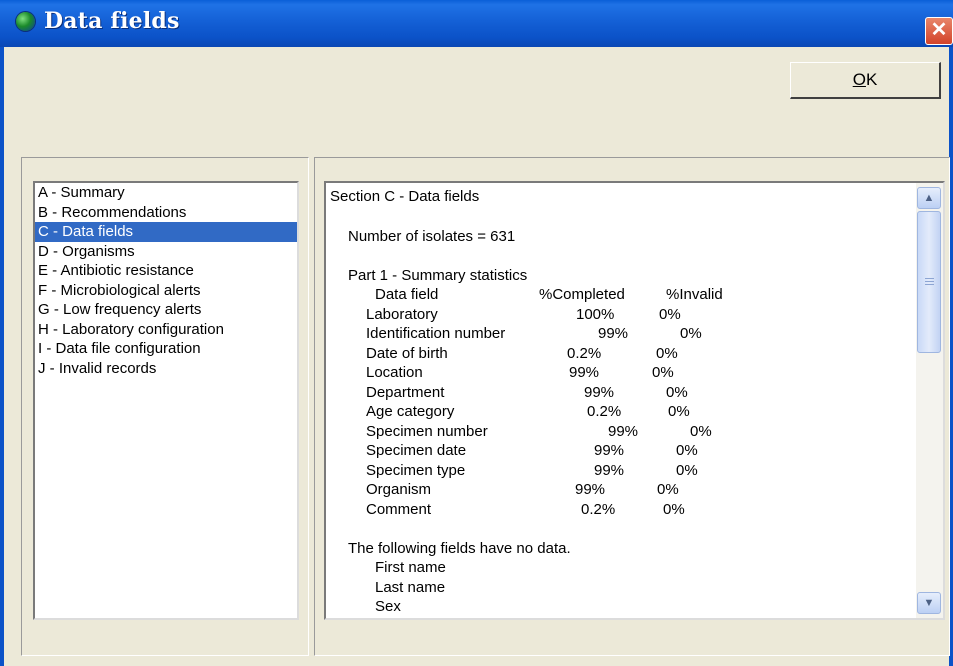  What do you see at coordinates (438, 275) in the screenshot?
I see `part-title: Part 1 - Summary statistics` at bounding box center [438, 275].